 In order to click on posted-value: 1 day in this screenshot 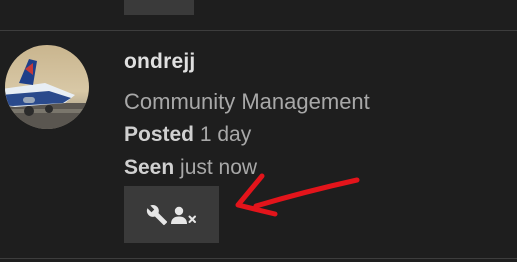, I will do `click(225, 134)`.